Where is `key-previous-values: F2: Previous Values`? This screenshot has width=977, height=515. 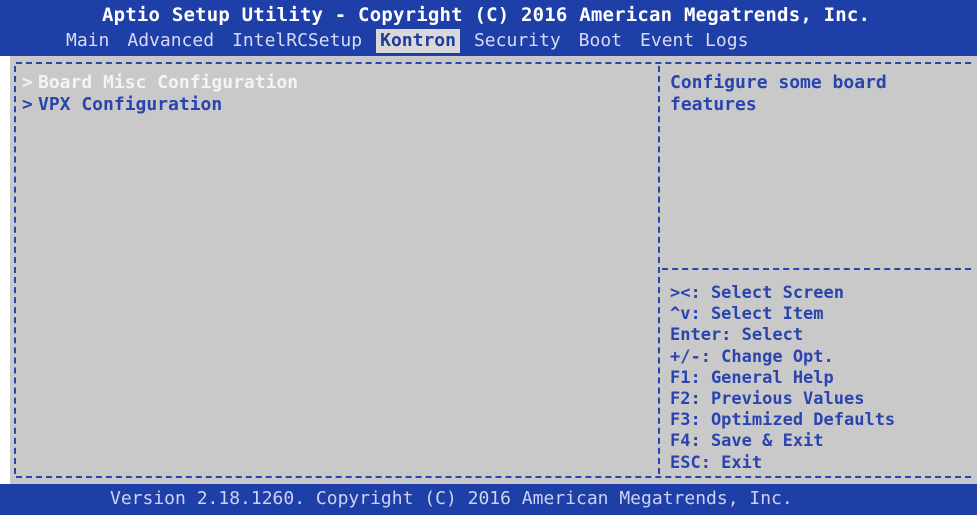
key-previous-values: F2: Previous Values is located at coordinates (767, 399).